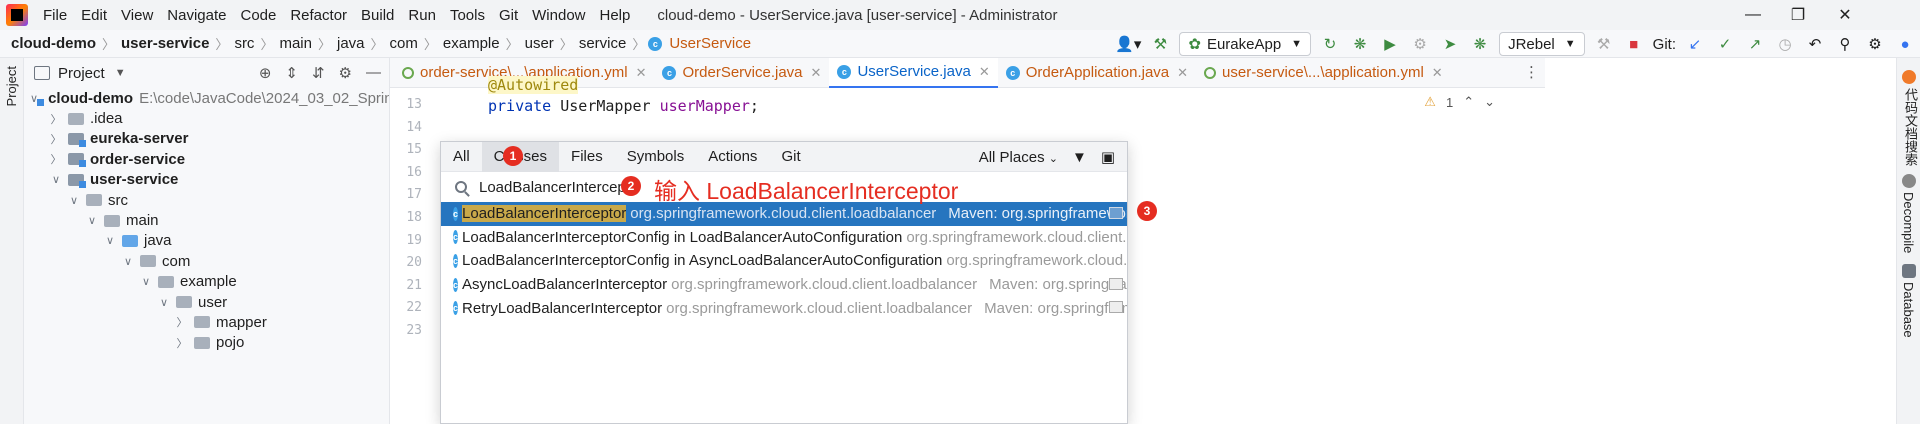 This screenshot has height=424, width=1920. What do you see at coordinates (1420, 44) in the screenshot?
I see `profile-icon: ⚙` at bounding box center [1420, 44].